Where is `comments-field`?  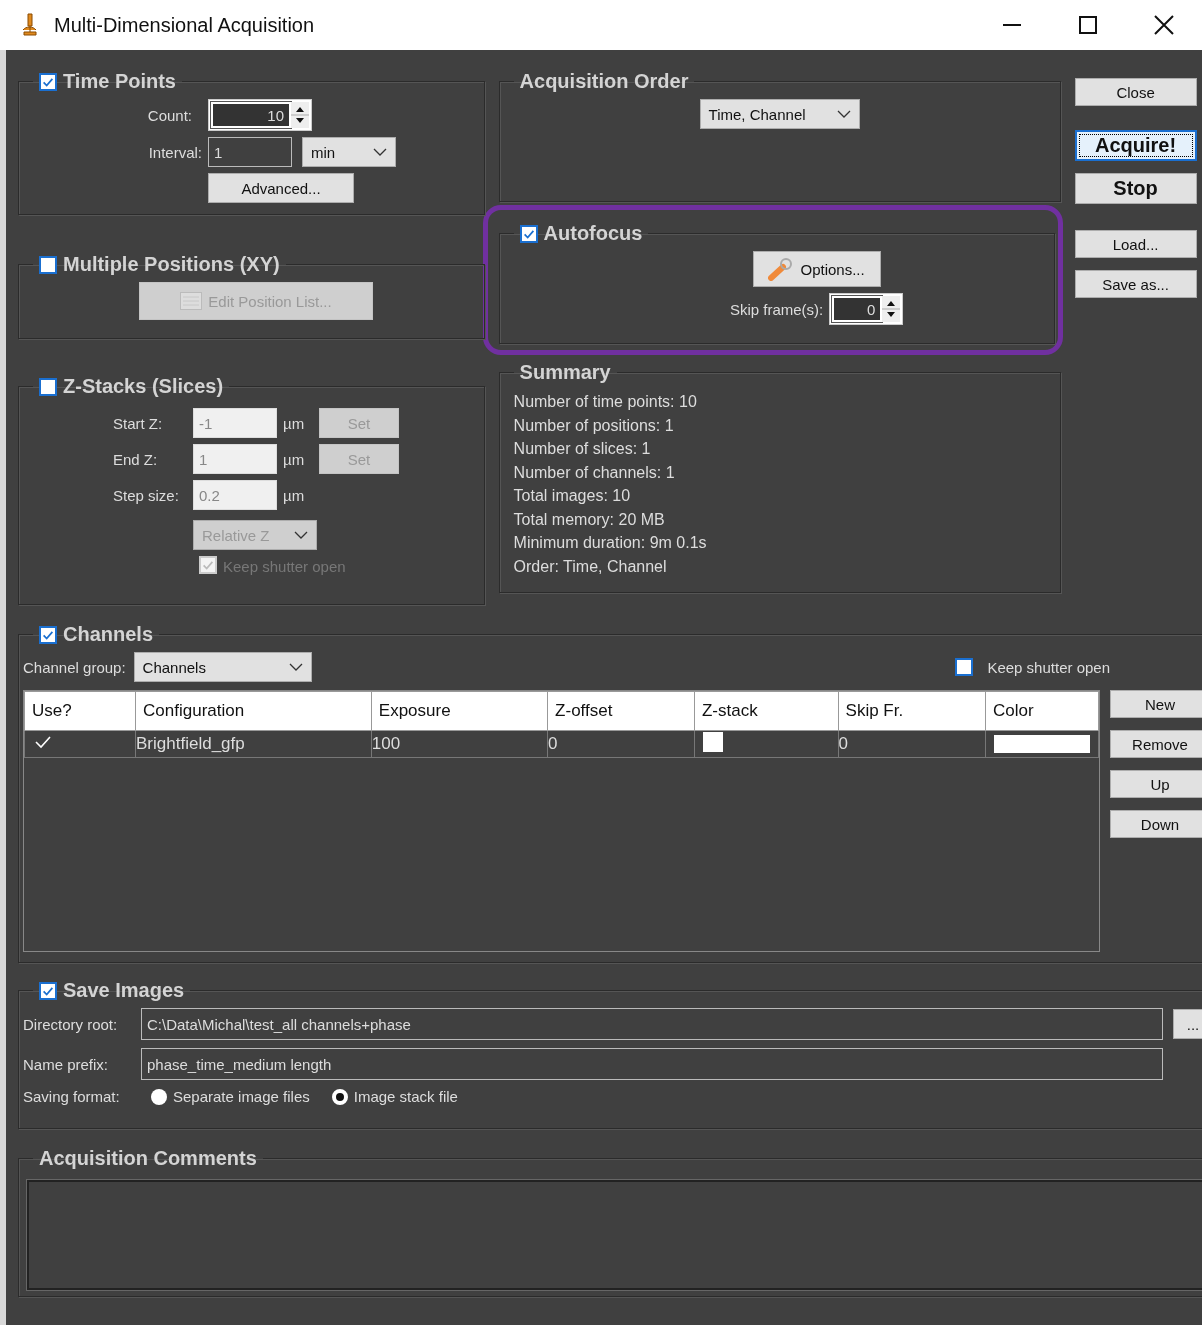 comments-field is located at coordinates (614, 1235).